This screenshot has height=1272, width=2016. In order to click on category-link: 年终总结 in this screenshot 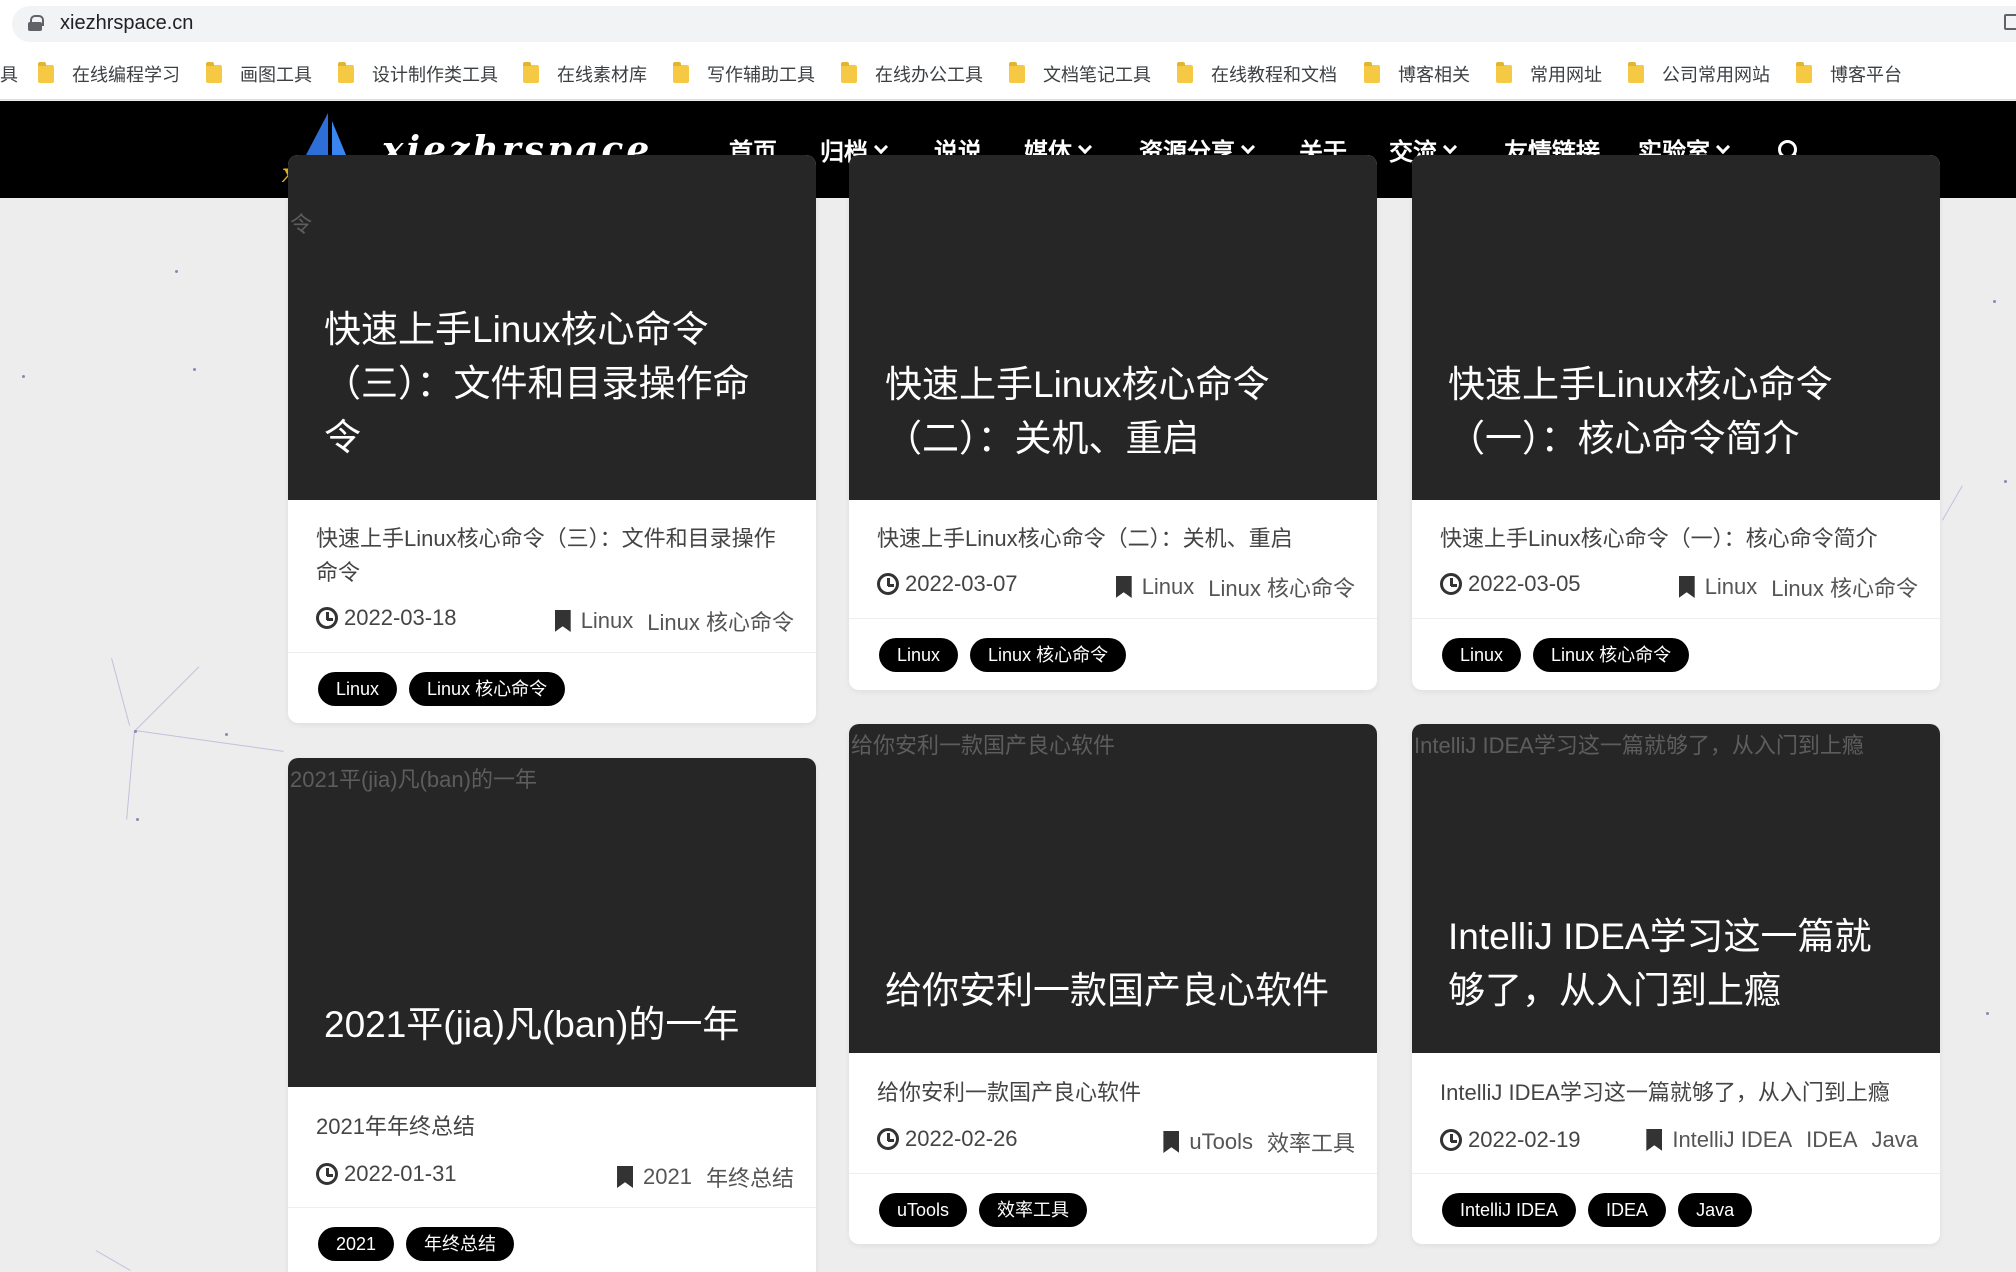, I will do `click(750, 1177)`.